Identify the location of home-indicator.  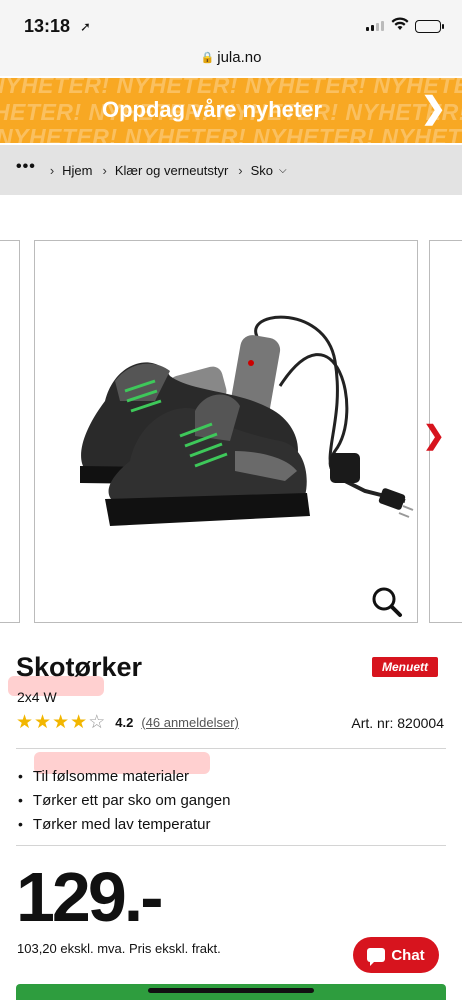
(231, 990).